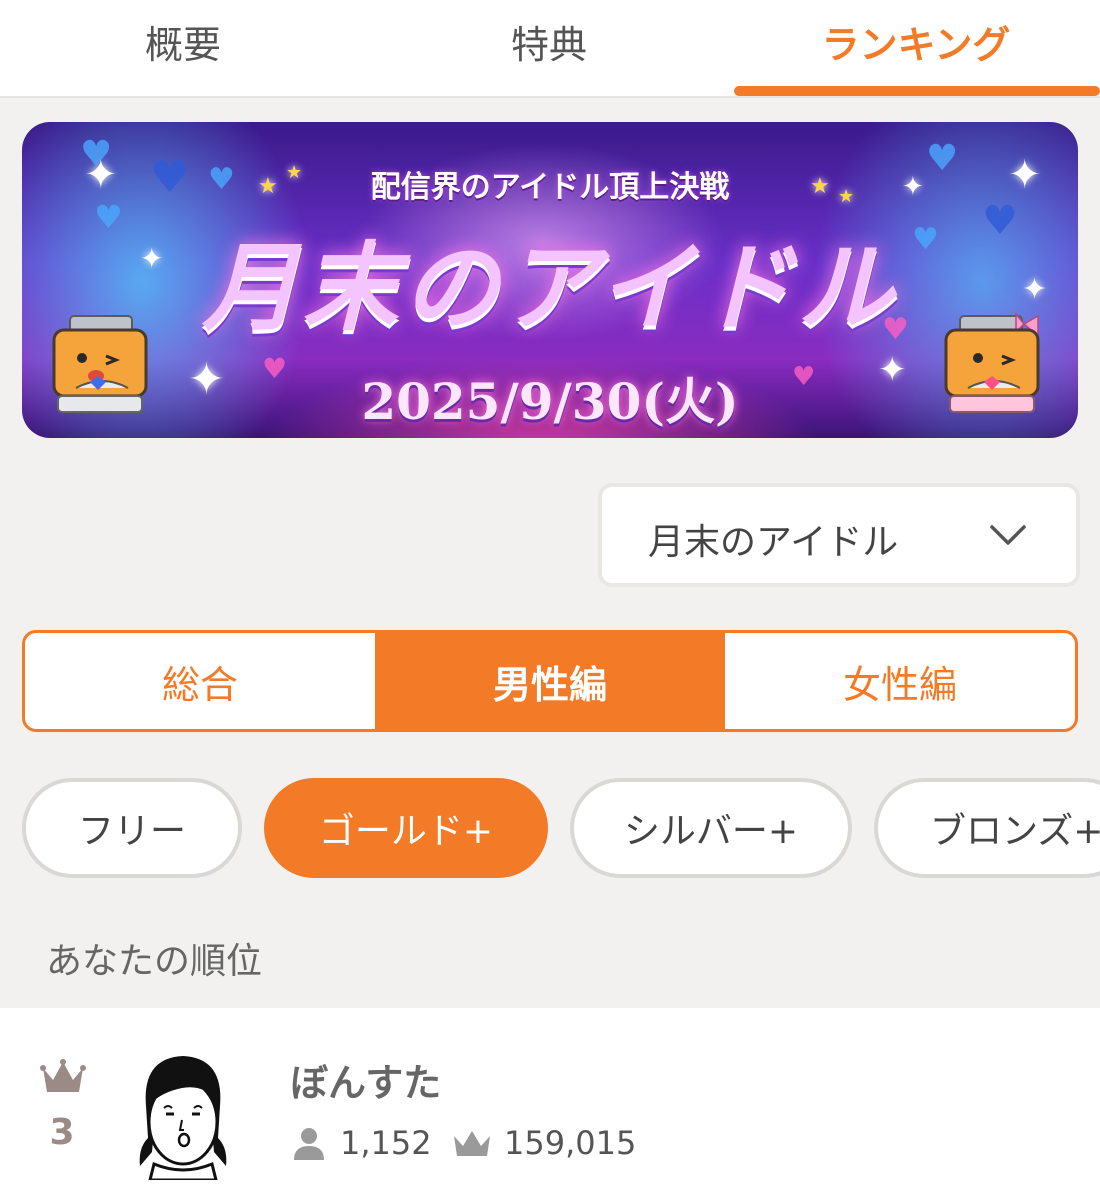 This screenshot has height=1200, width=1100. Describe the element at coordinates (711, 828) in the screenshot. I see `tier-pill-silver: シルバー+` at that location.